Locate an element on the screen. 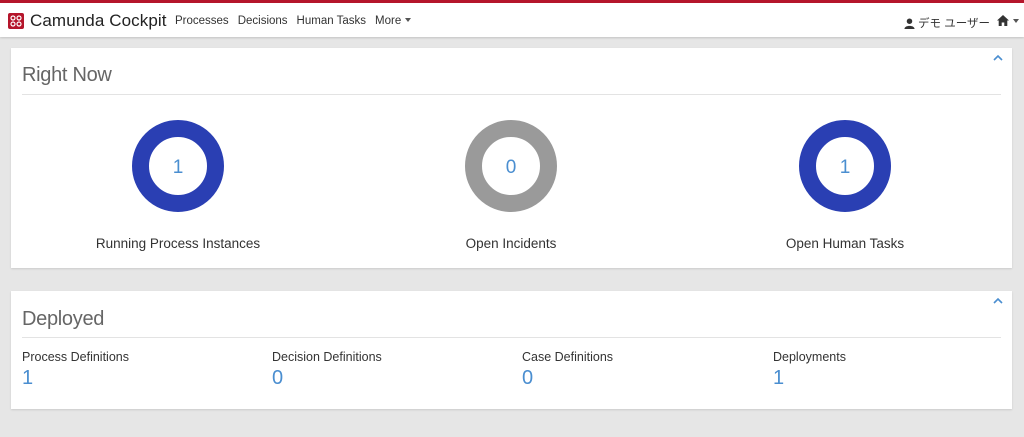 The image size is (1024, 437). user-icon is located at coordinates (909, 23).